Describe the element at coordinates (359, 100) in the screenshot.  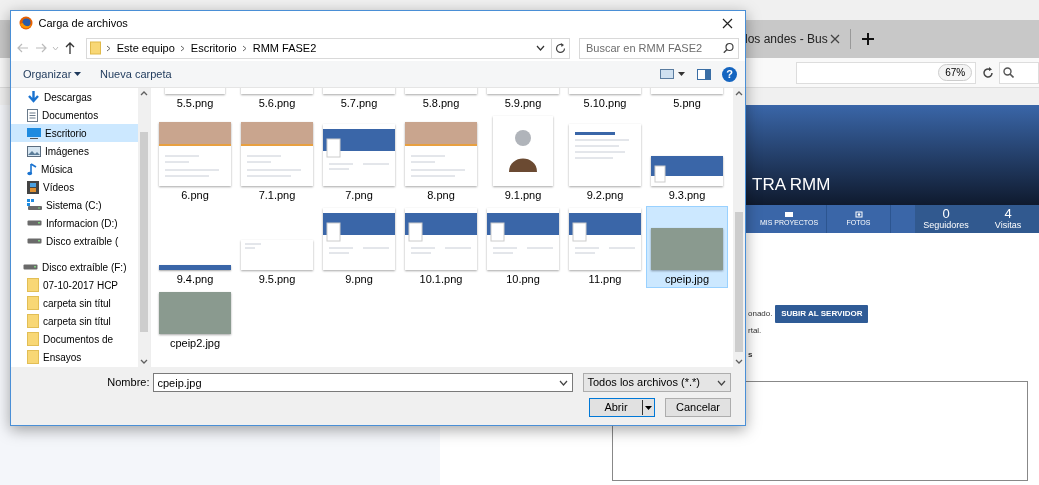
I see `file-item: 5.7.png` at that location.